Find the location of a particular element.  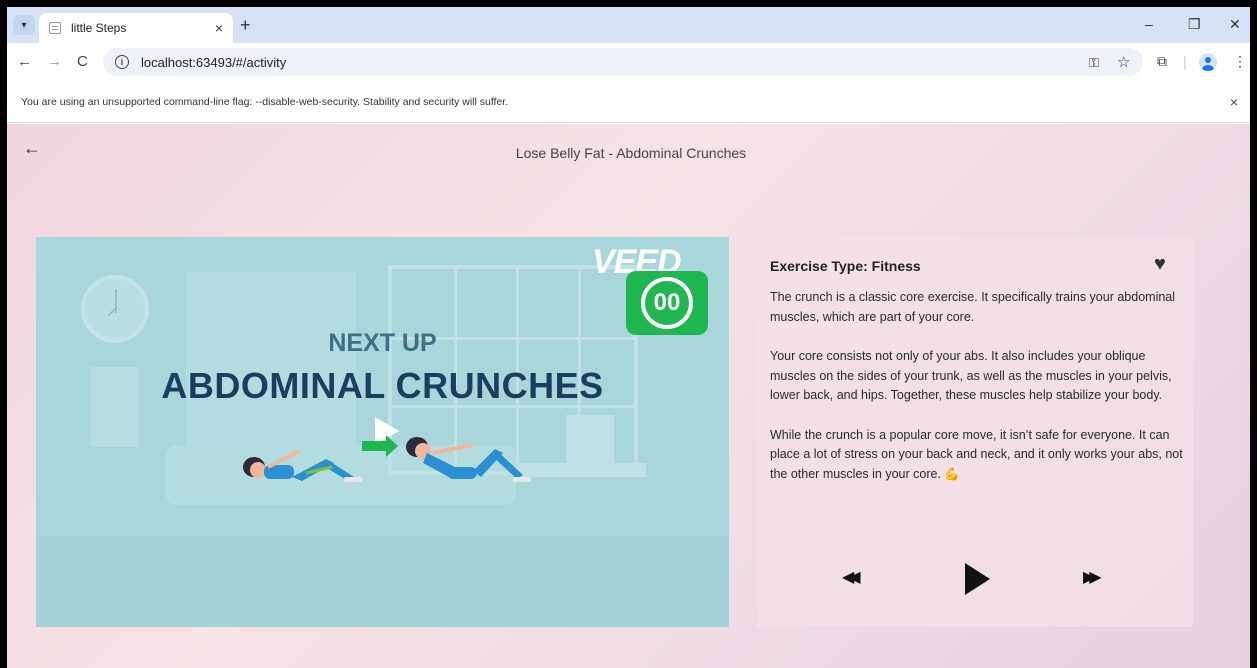

browser-menu-icon: ⋮ is located at coordinates (1240, 61).